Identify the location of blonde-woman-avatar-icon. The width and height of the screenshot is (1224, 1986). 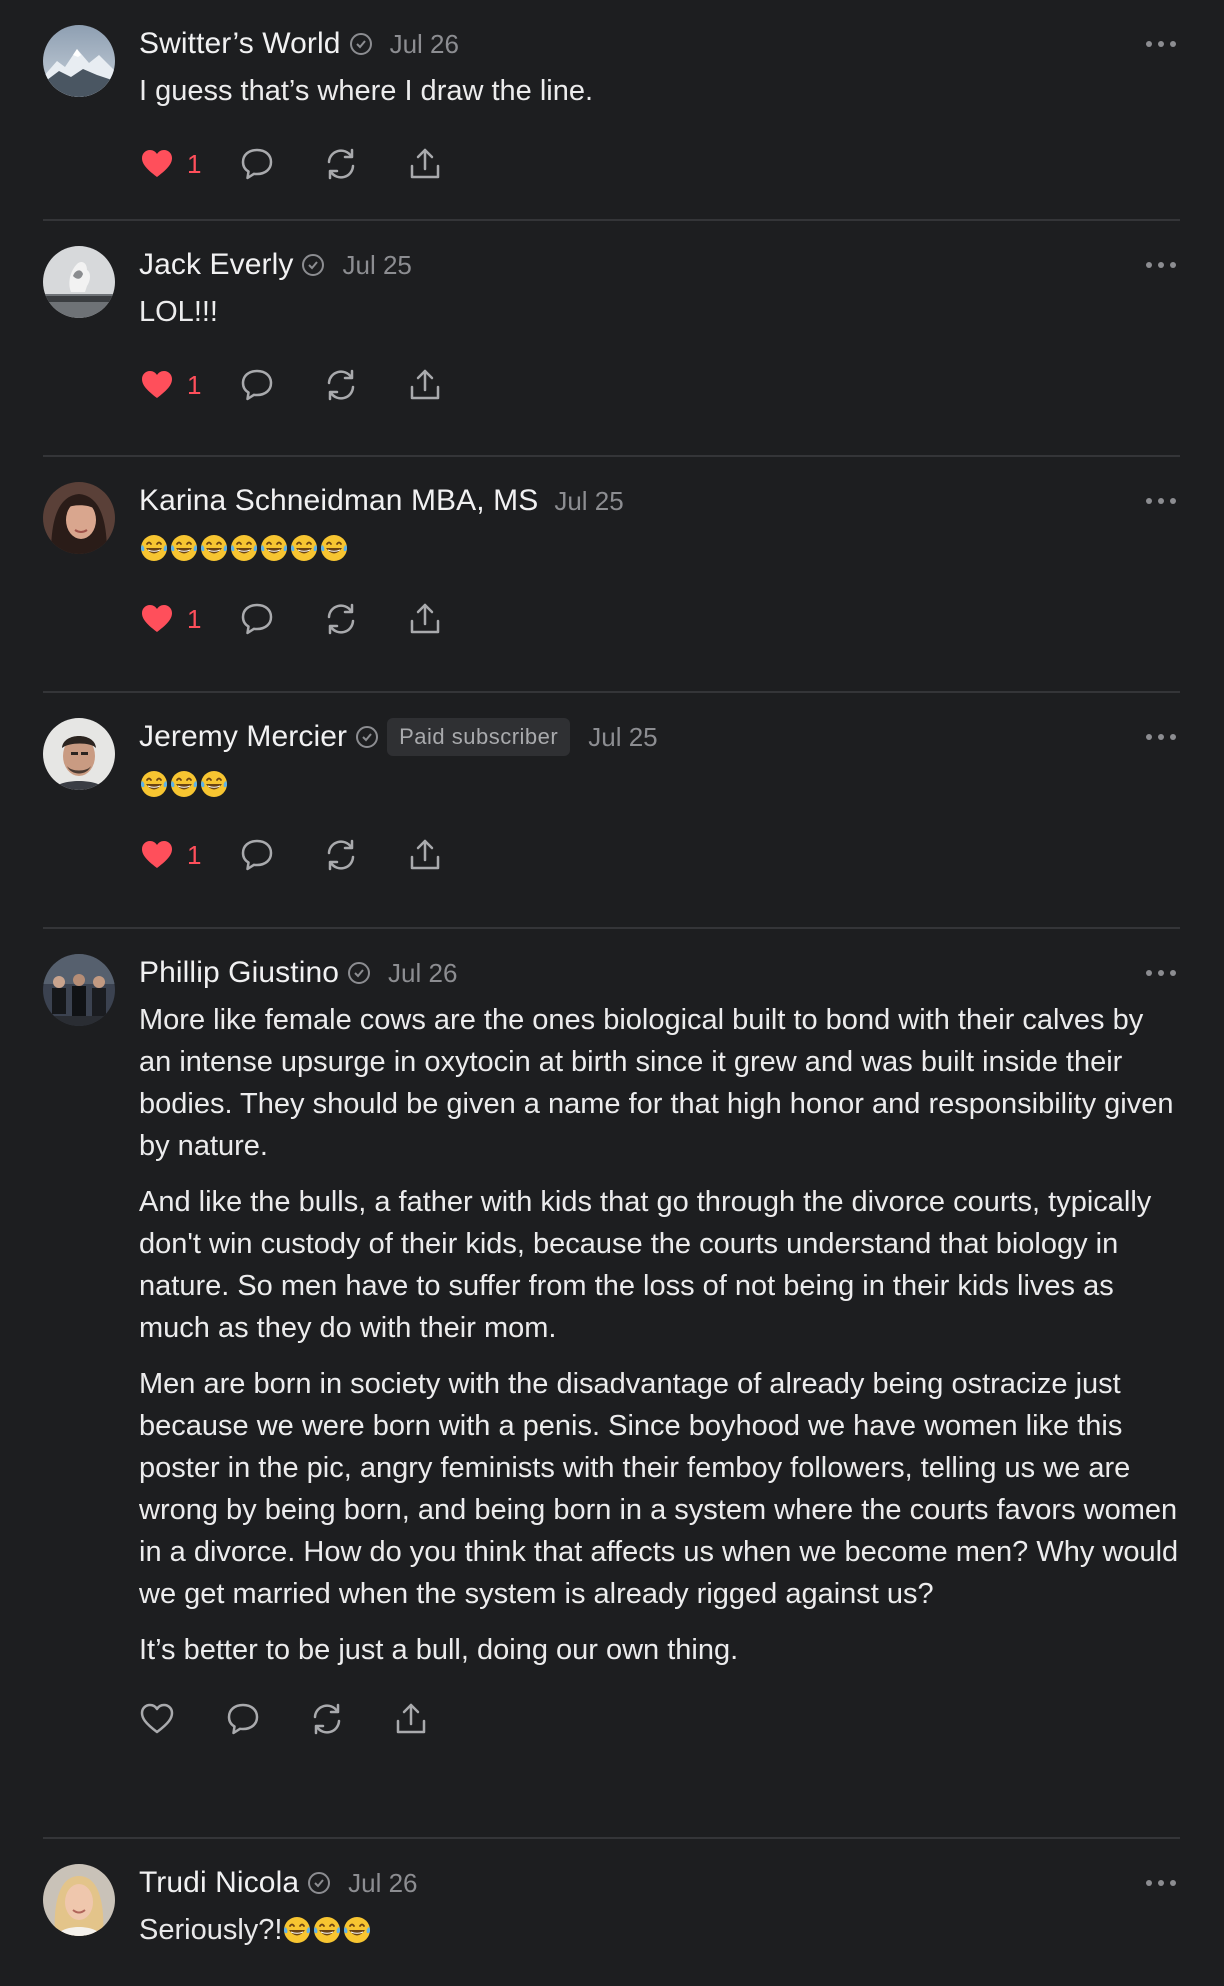
(79, 1900).